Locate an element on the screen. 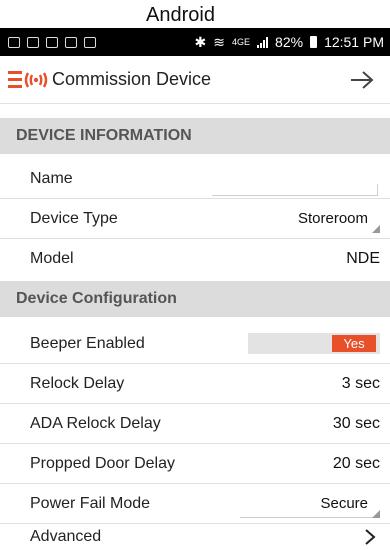  network-type: 4GE is located at coordinates (241, 42).